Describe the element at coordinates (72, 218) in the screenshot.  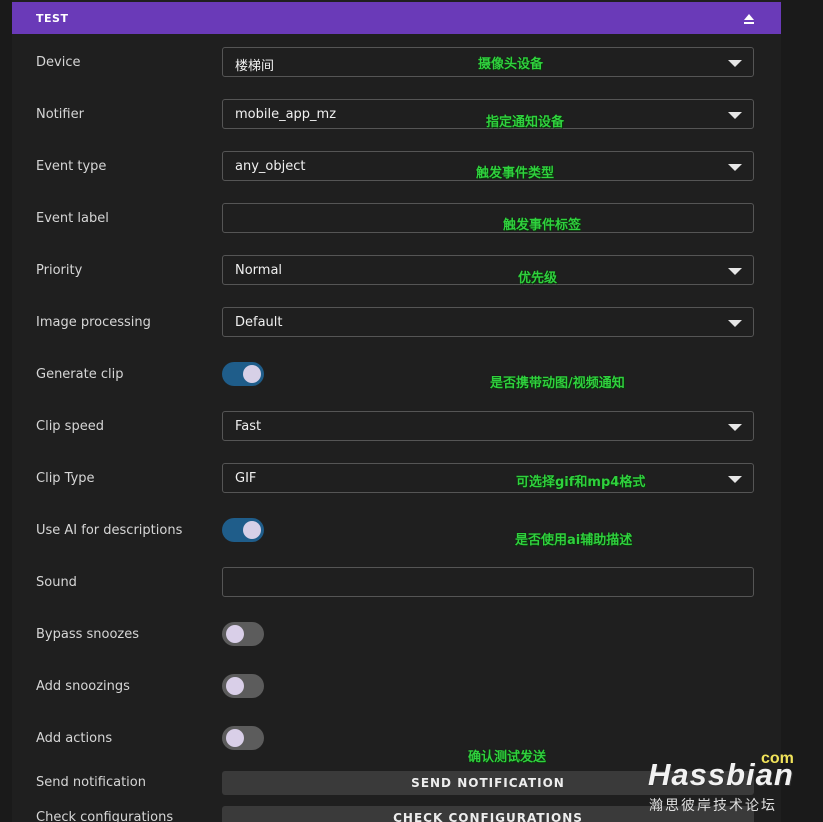
I see `event-label-label: Event label` at that location.